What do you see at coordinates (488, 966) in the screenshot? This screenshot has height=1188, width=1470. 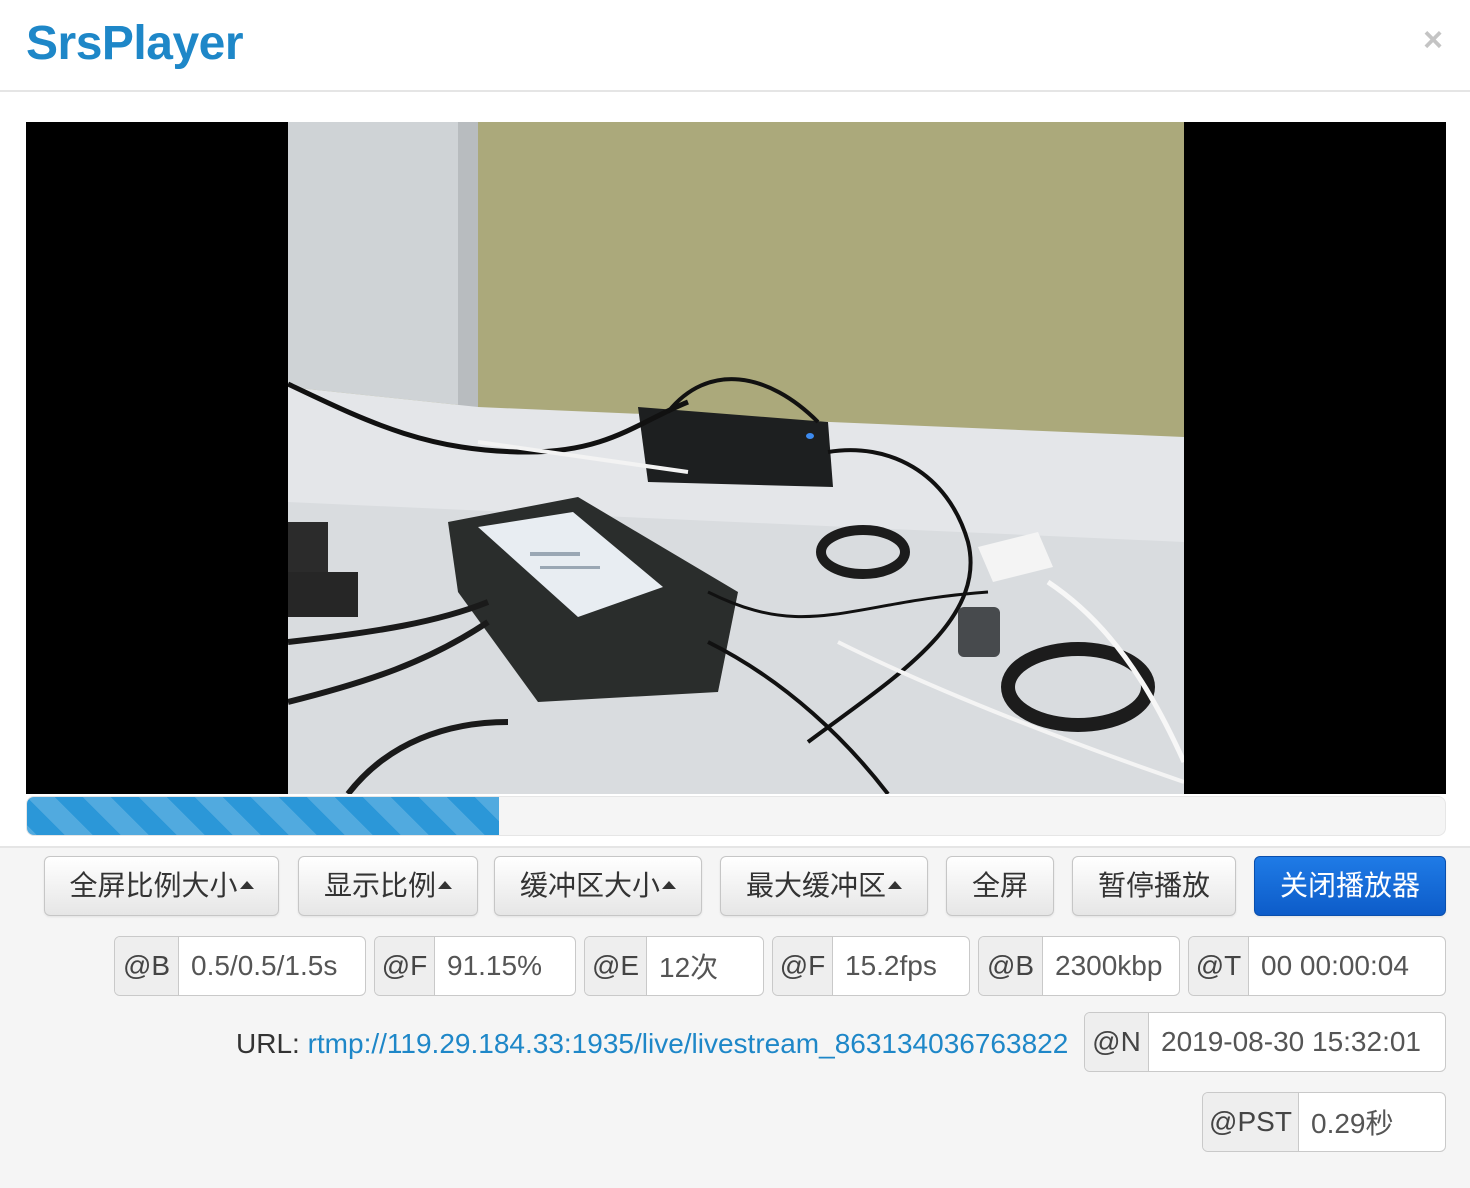 I see `stat-value: 91.15%` at bounding box center [488, 966].